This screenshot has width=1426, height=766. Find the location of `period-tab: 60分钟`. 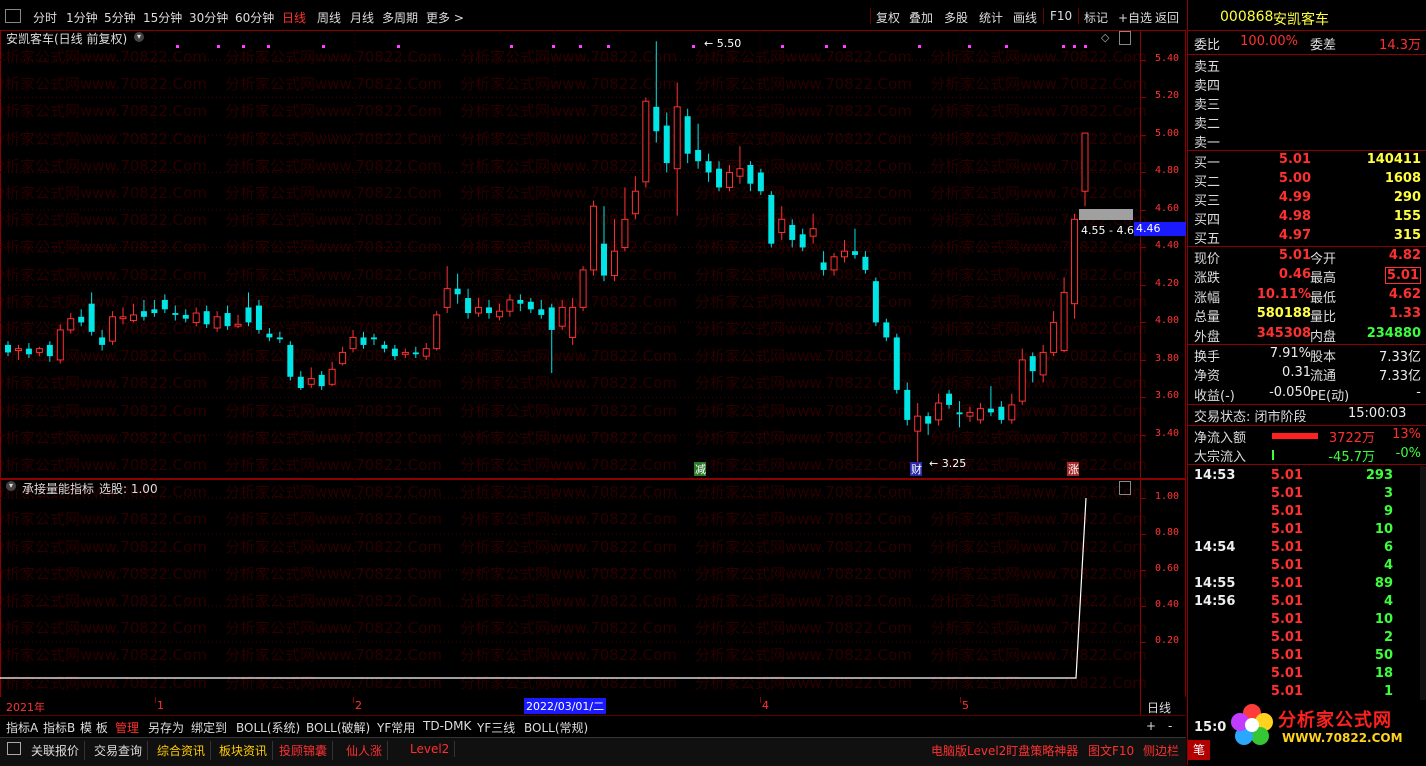

period-tab: 60分钟 is located at coordinates (254, 17).